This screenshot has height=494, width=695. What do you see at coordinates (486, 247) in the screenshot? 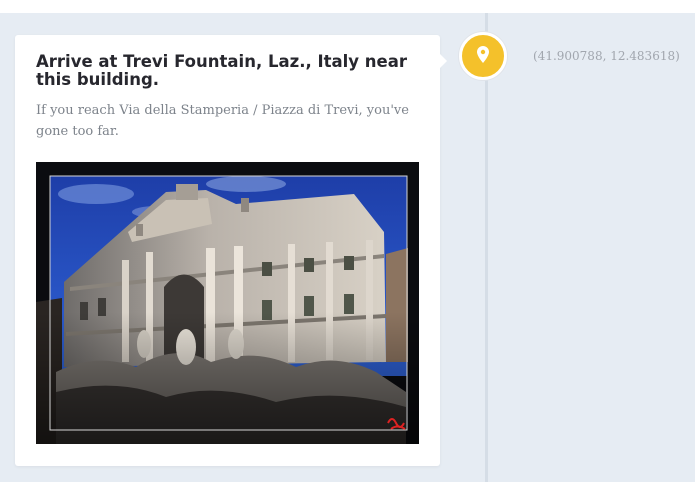
I see `timeline-line` at bounding box center [486, 247].